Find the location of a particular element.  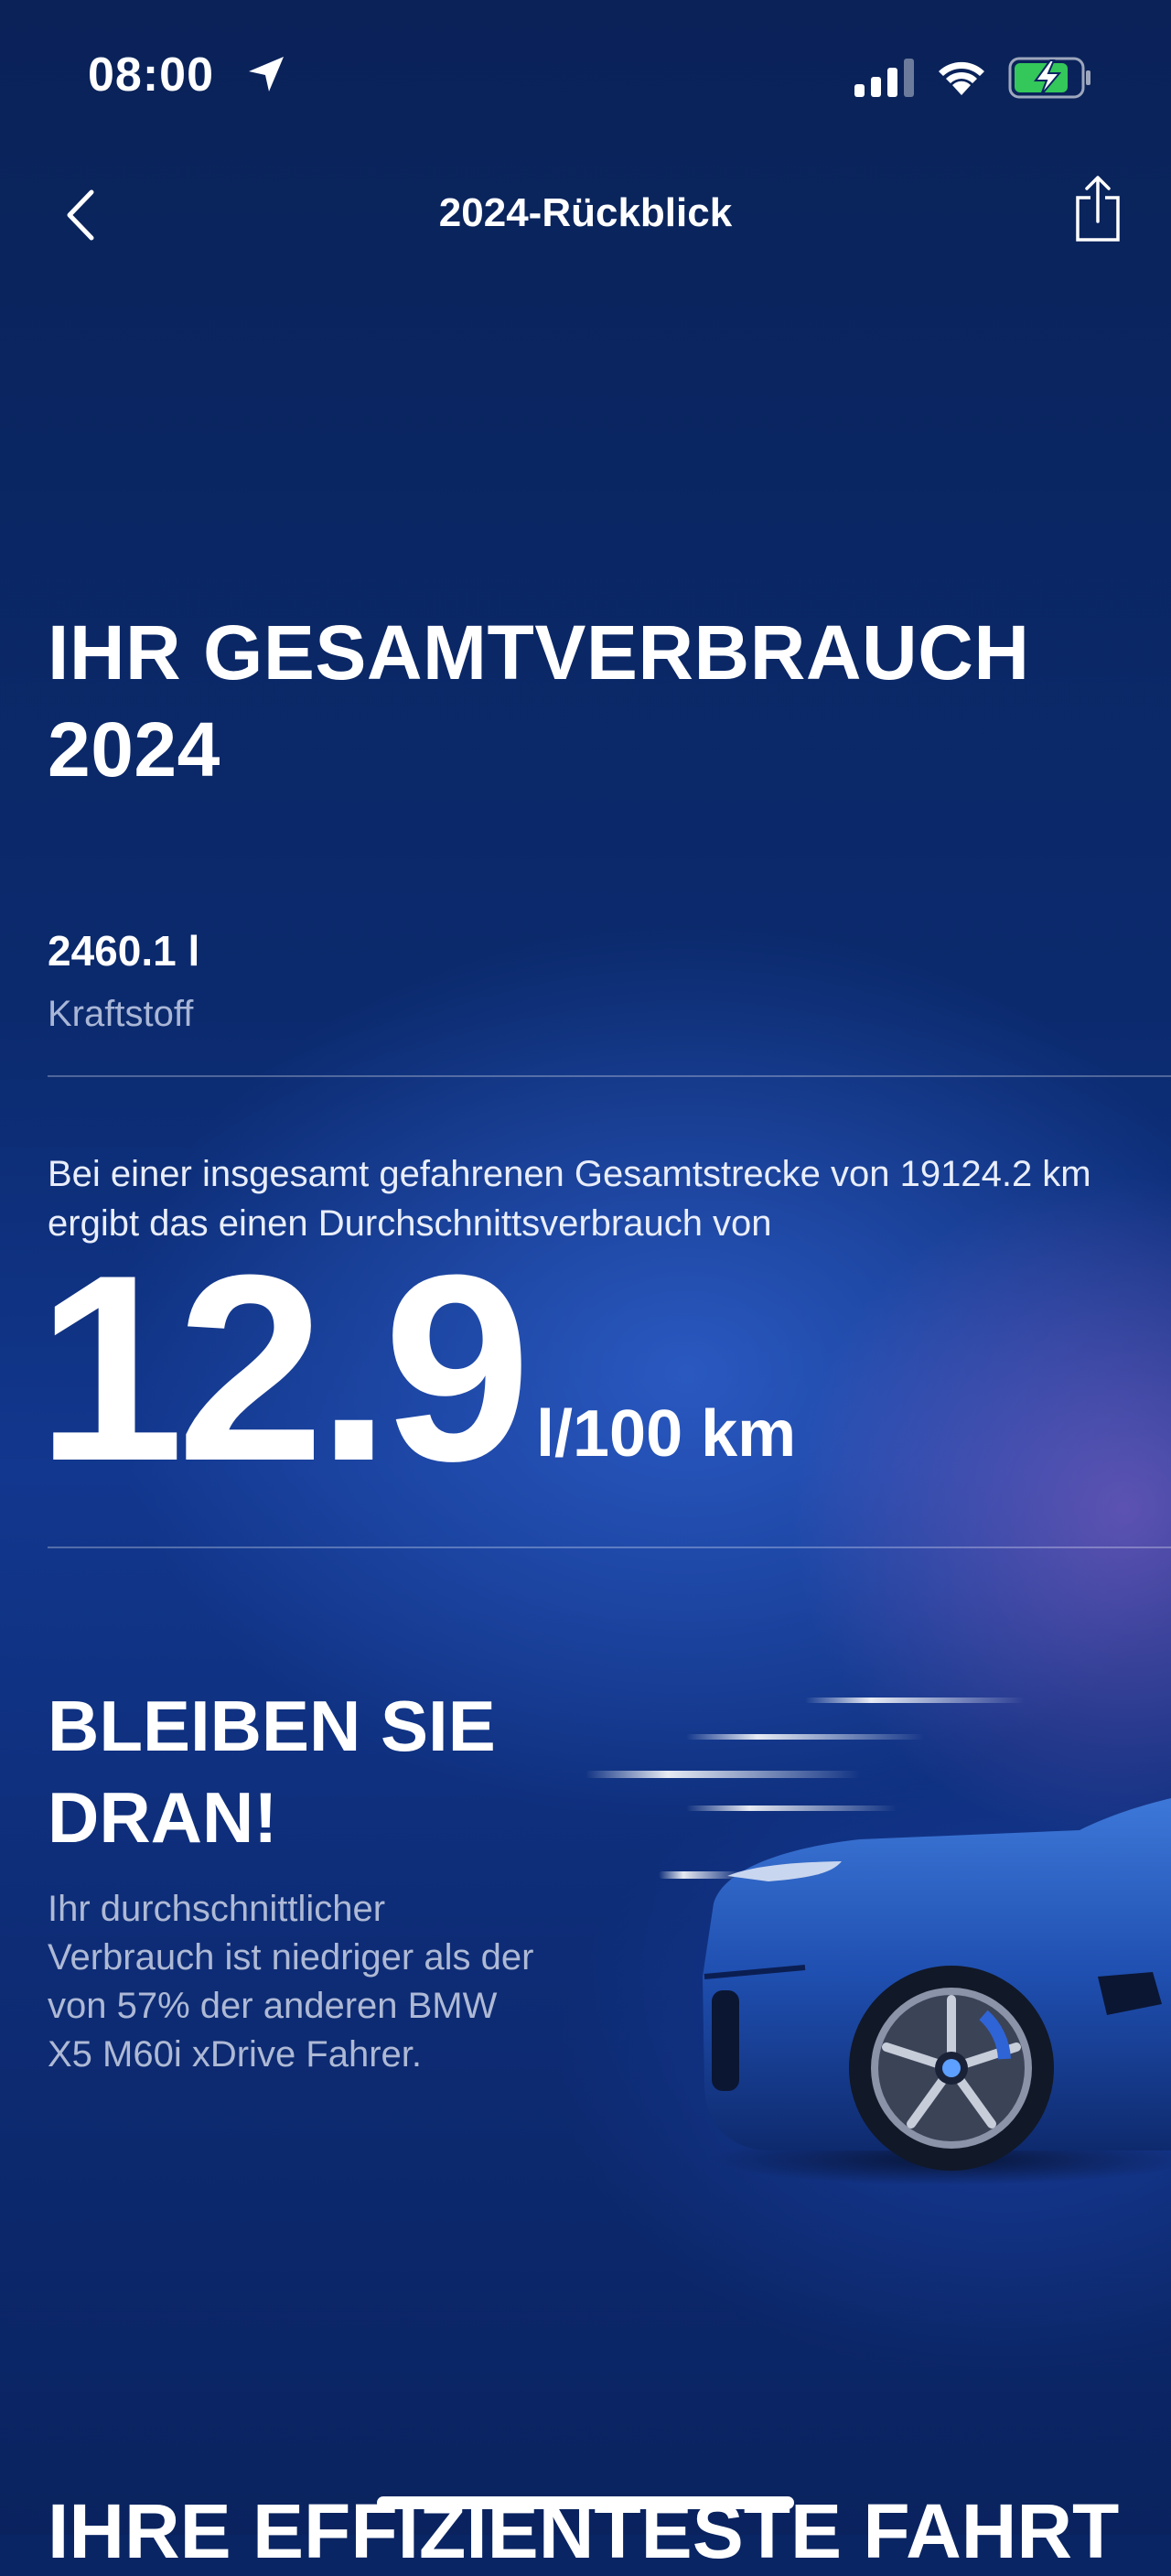

battery-charging-icon is located at coordinates (1049, 78).